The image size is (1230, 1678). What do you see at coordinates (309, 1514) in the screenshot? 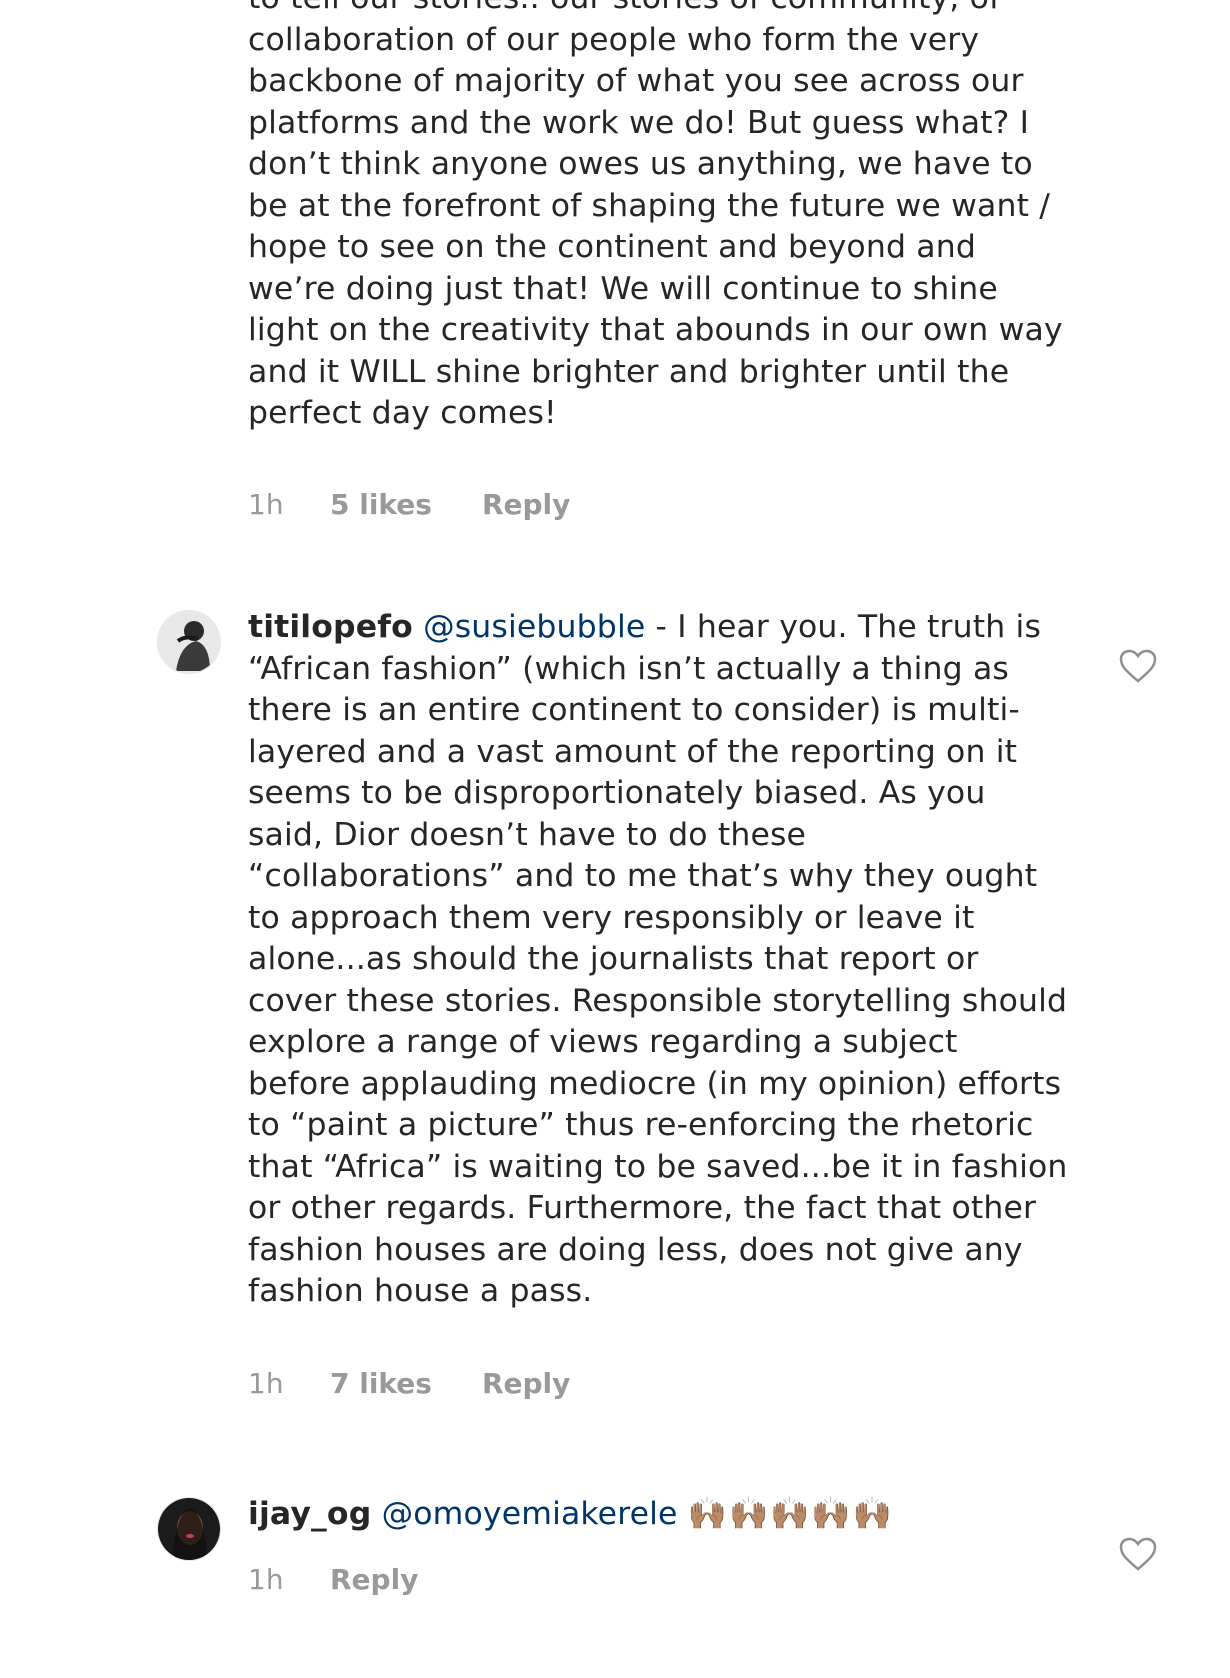
I see `comment-3-username: ijay_og` at bounding box center [309, 1514].